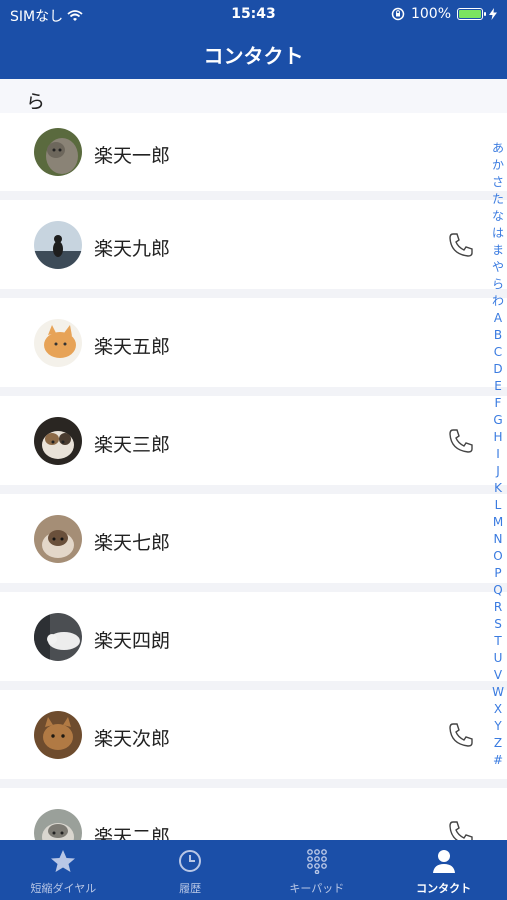  Describe the element at coordinates (498, 420) in the screenshot. I see `index-letter: G` at that location.